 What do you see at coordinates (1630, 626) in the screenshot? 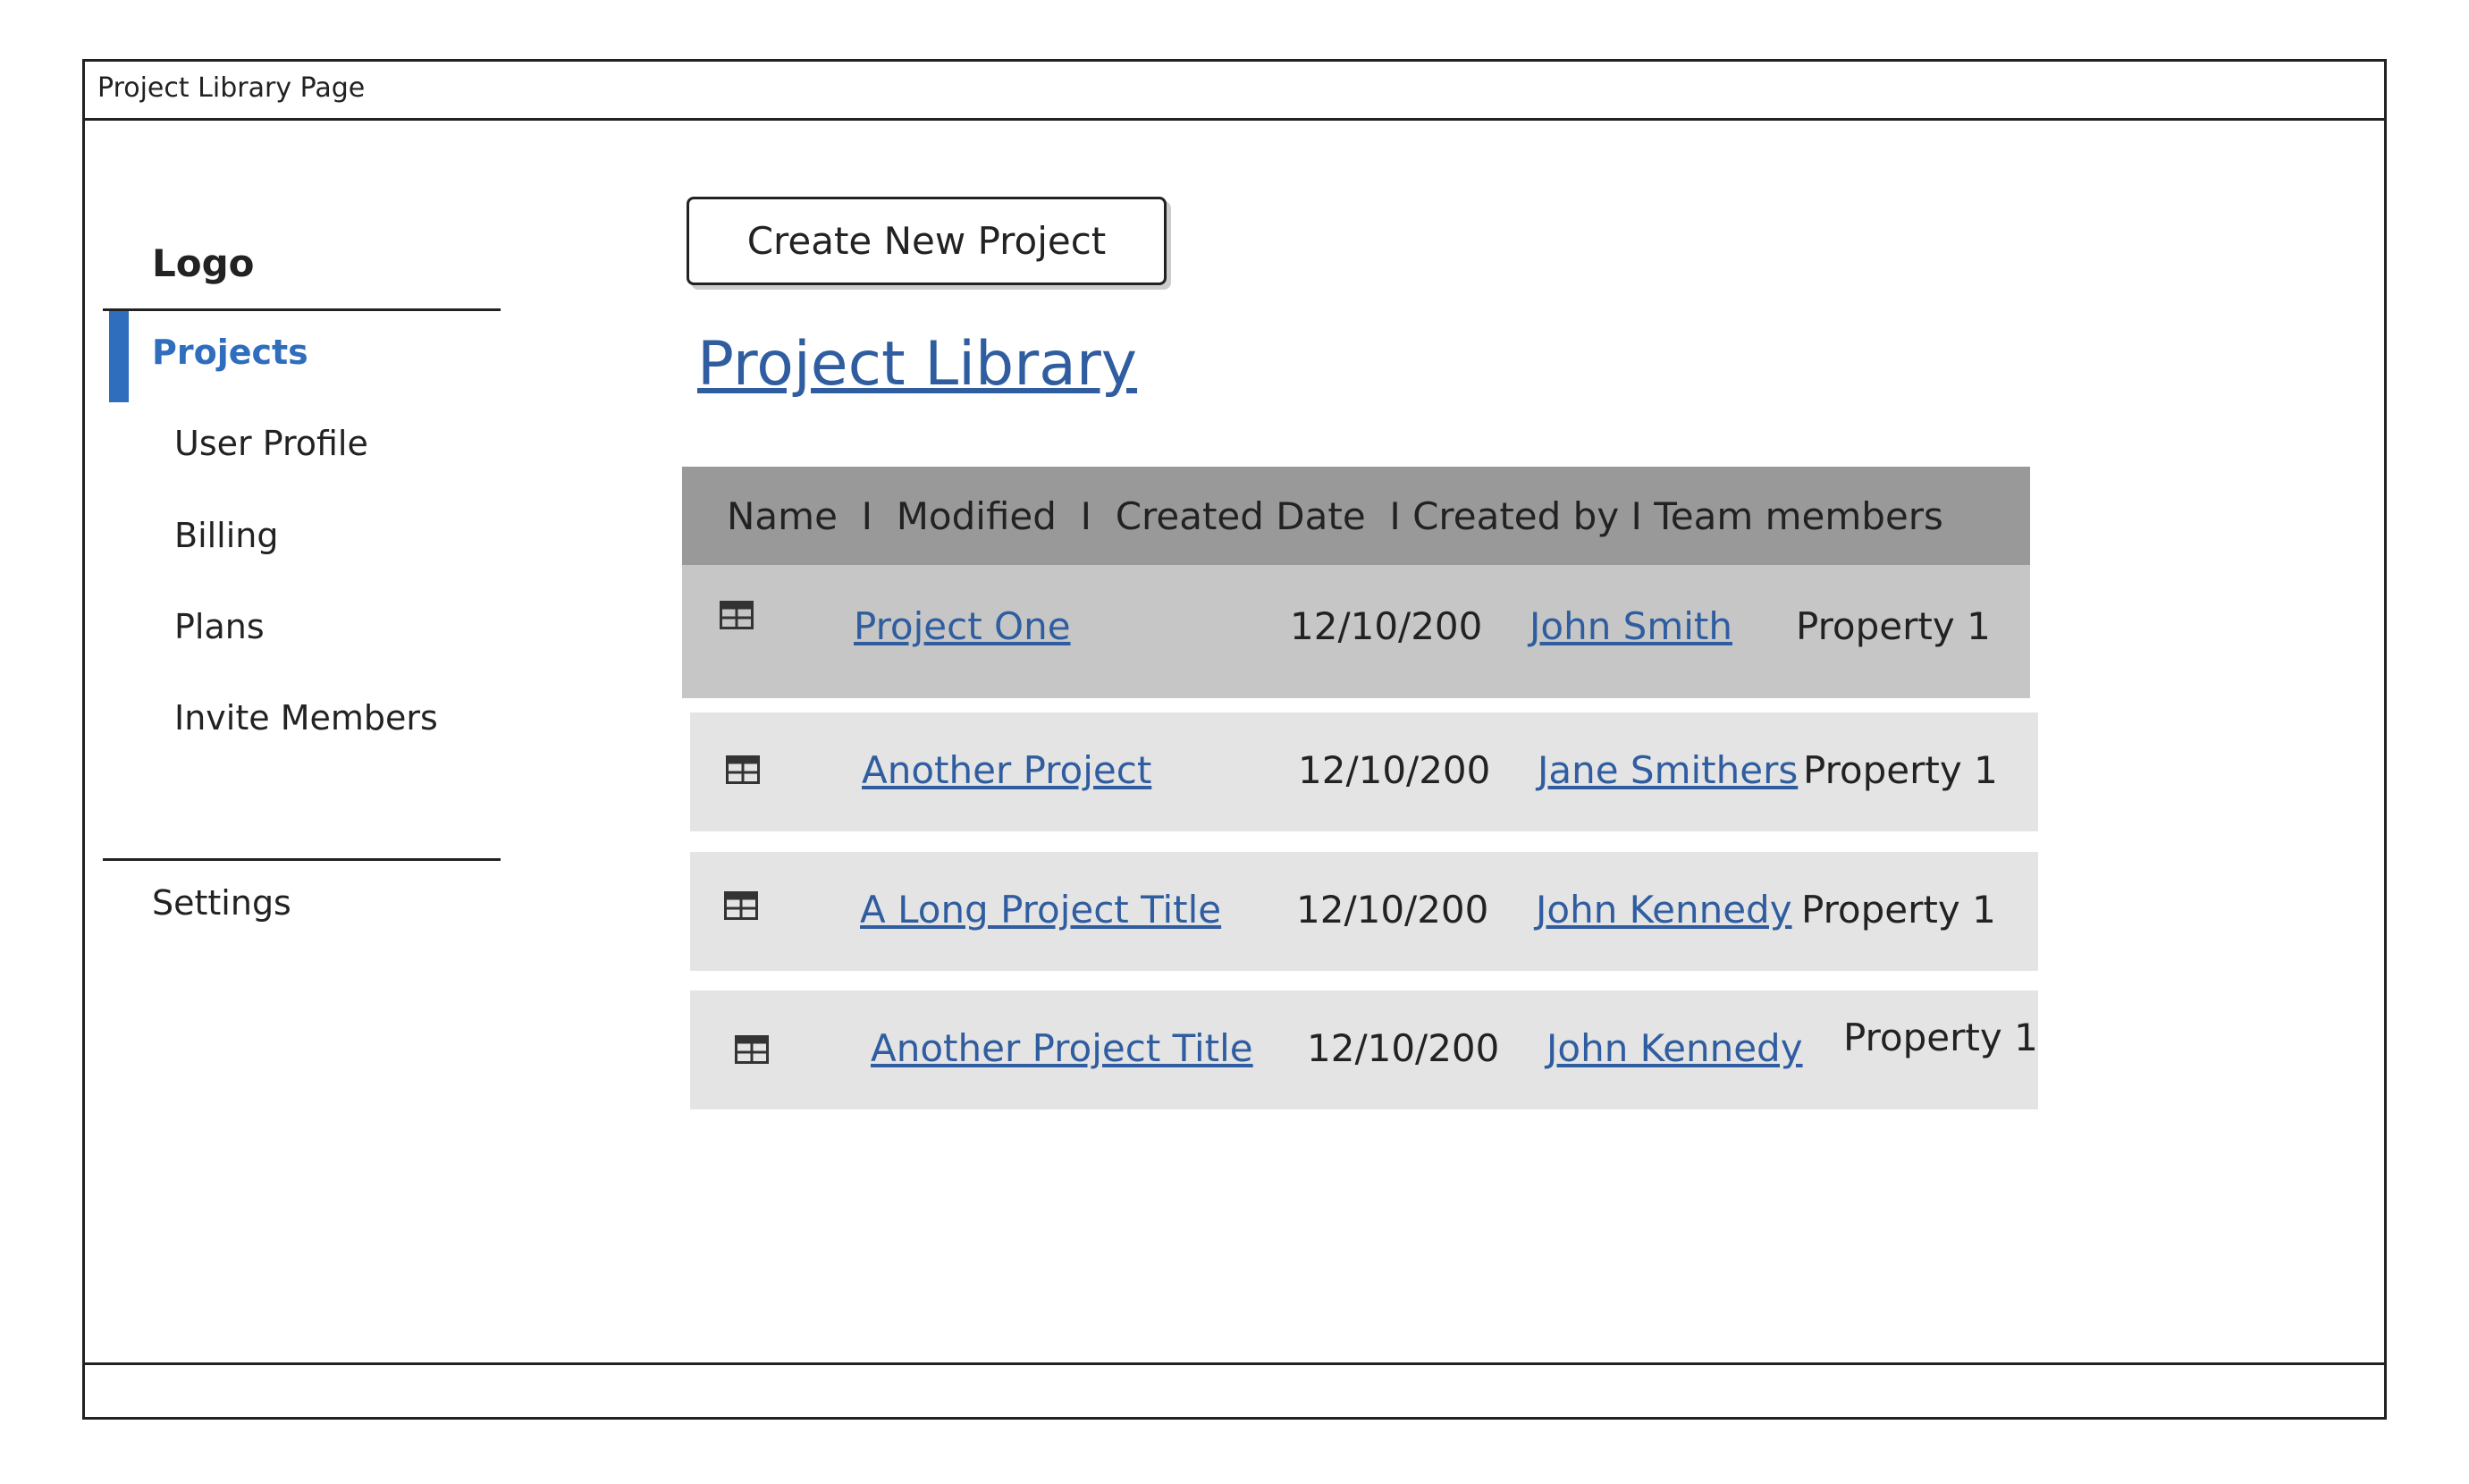
I see `created-by-link: John Smith` at bounding box center [1630, 626].